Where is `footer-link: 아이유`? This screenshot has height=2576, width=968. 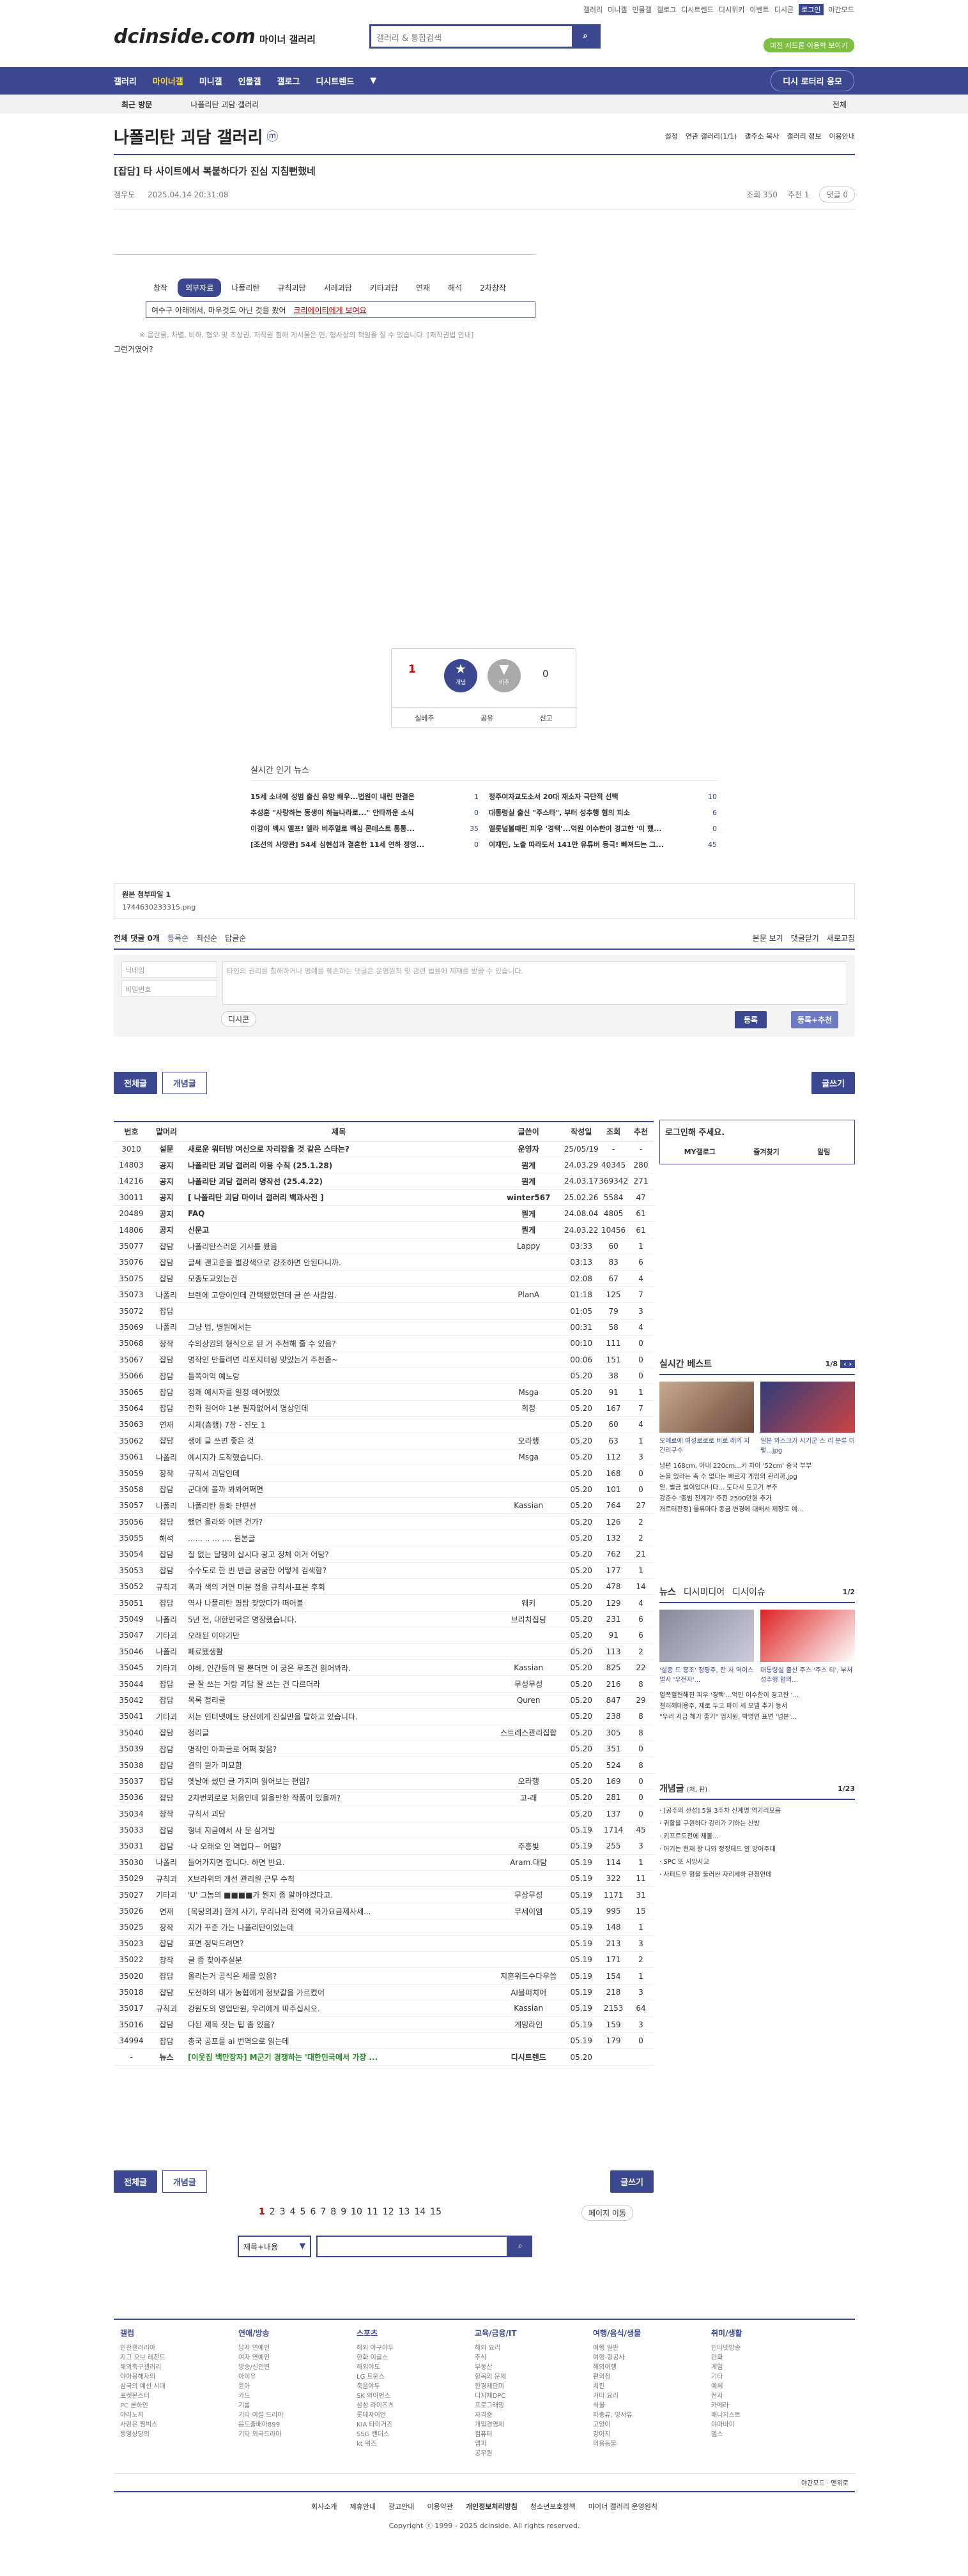
footer-link: 아이유 is located at coordinates (298, 2377).